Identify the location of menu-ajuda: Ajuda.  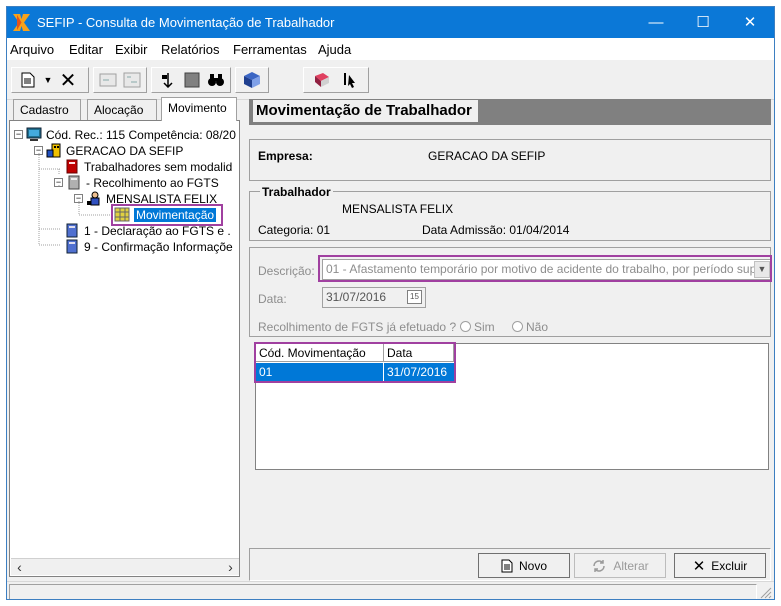
(334, 49).